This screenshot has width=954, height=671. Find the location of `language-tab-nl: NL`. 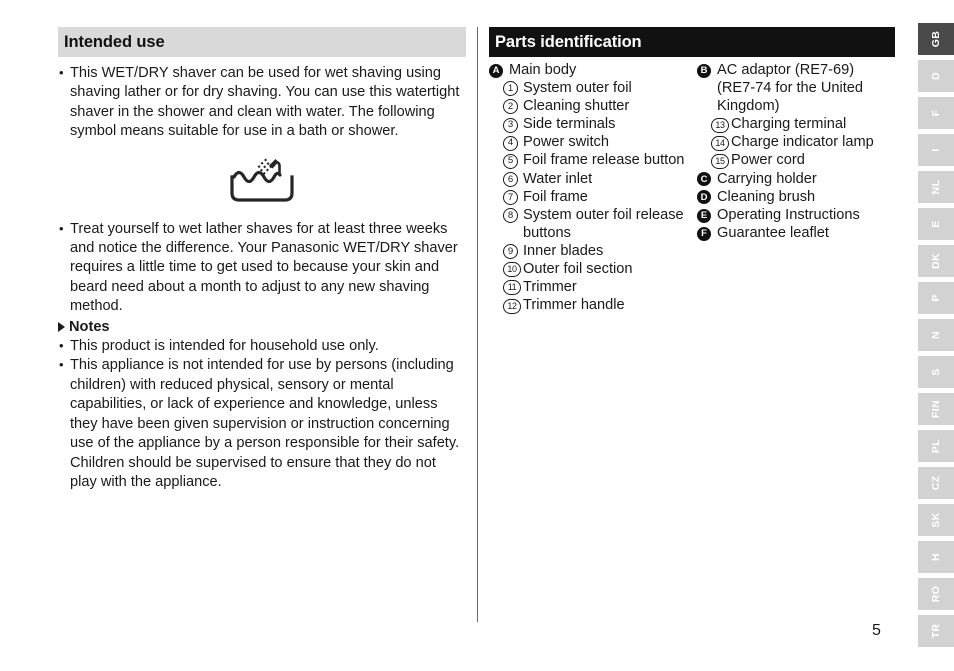

language-tab-nl: NL is located at coordinates (936, 187).